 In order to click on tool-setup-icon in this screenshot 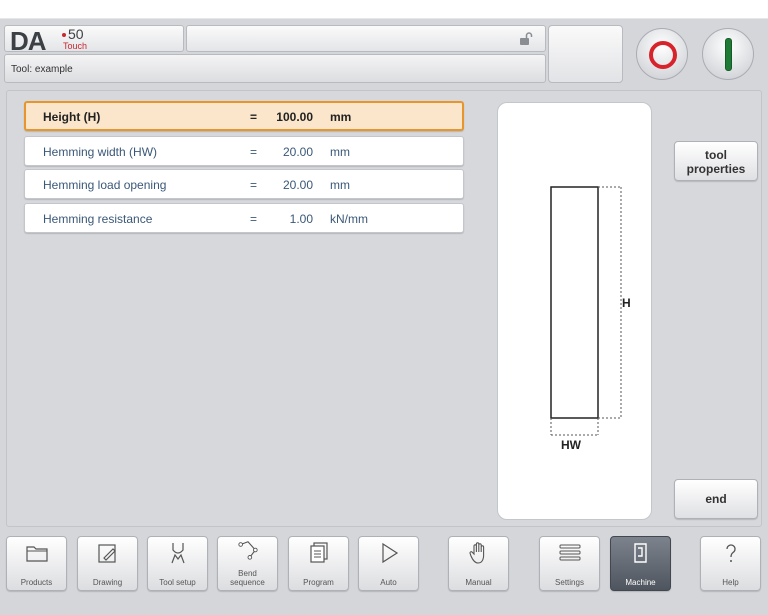, I will do `click(178, 553)`.